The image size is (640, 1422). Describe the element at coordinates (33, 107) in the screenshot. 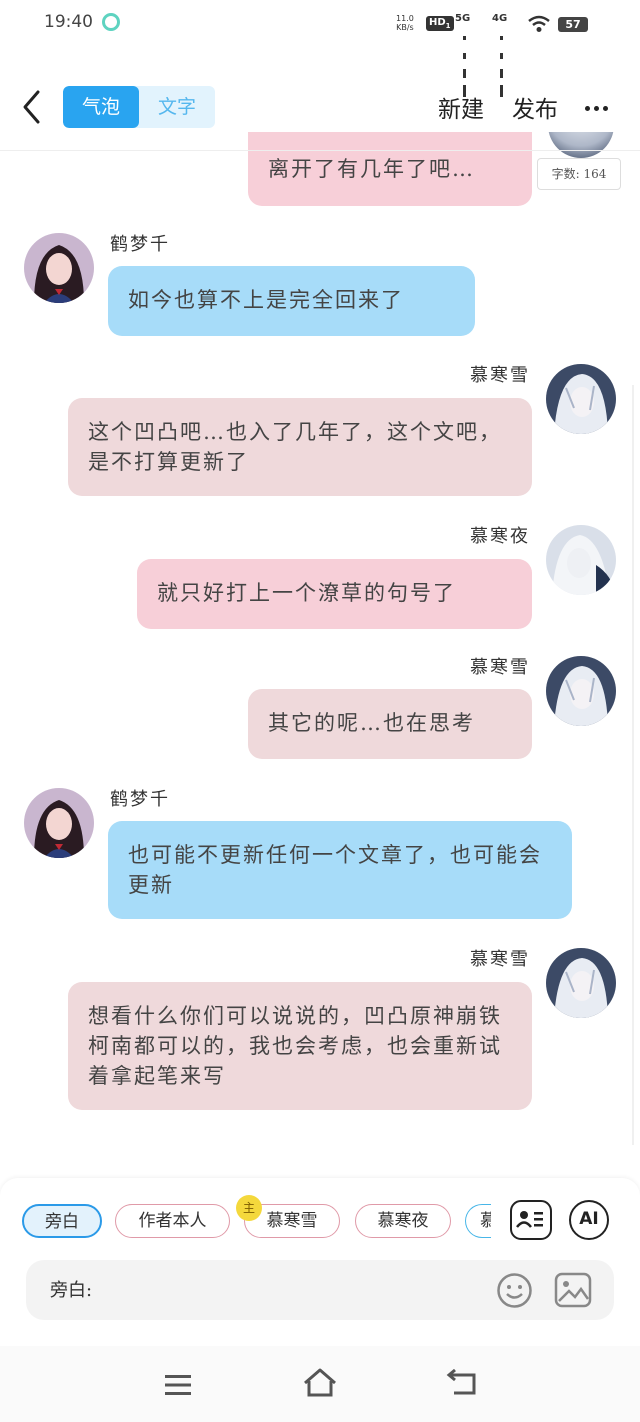

I see `back-button` at that location.